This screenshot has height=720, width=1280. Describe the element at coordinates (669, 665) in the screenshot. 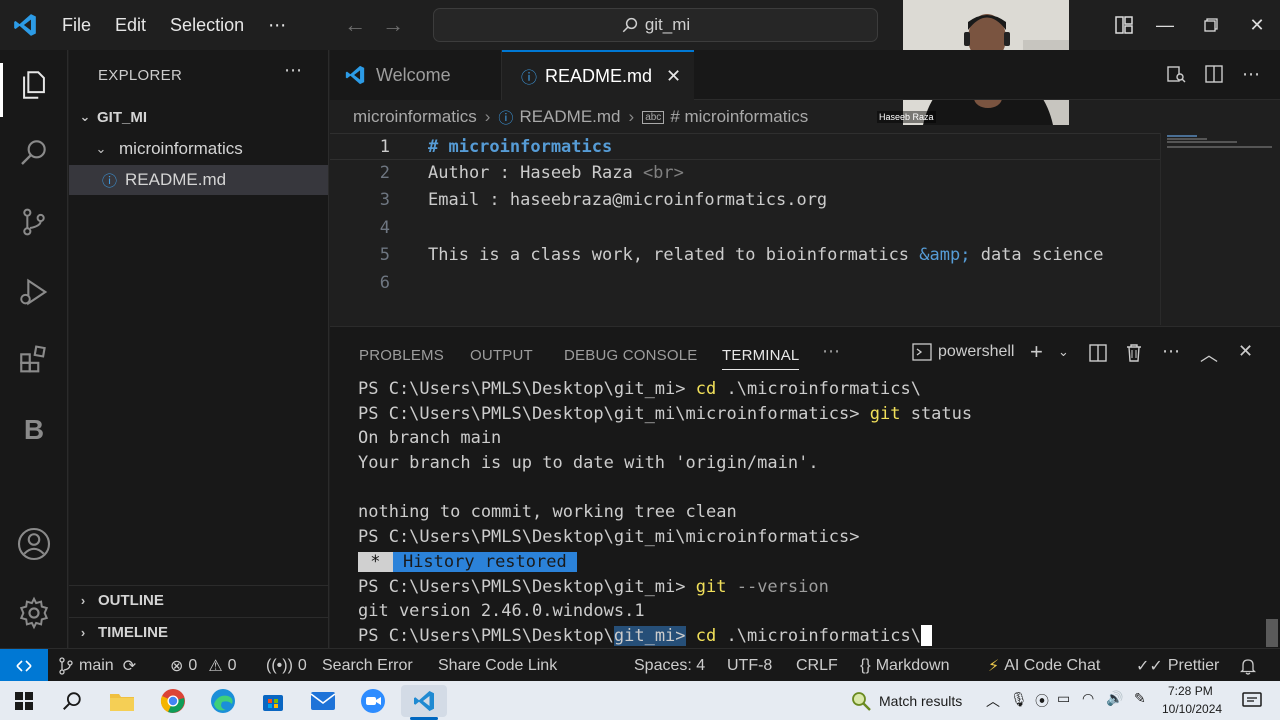

I see `indentation-item: Spaces: 4` at that location.